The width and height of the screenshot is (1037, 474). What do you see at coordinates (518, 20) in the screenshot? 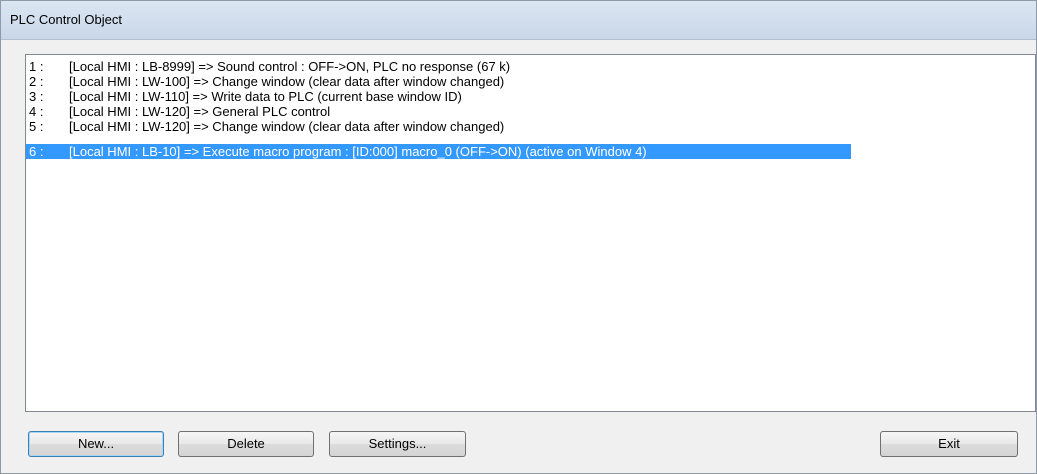
I see `title-bar: PLC Control Object` at bounding box center [518, 20].